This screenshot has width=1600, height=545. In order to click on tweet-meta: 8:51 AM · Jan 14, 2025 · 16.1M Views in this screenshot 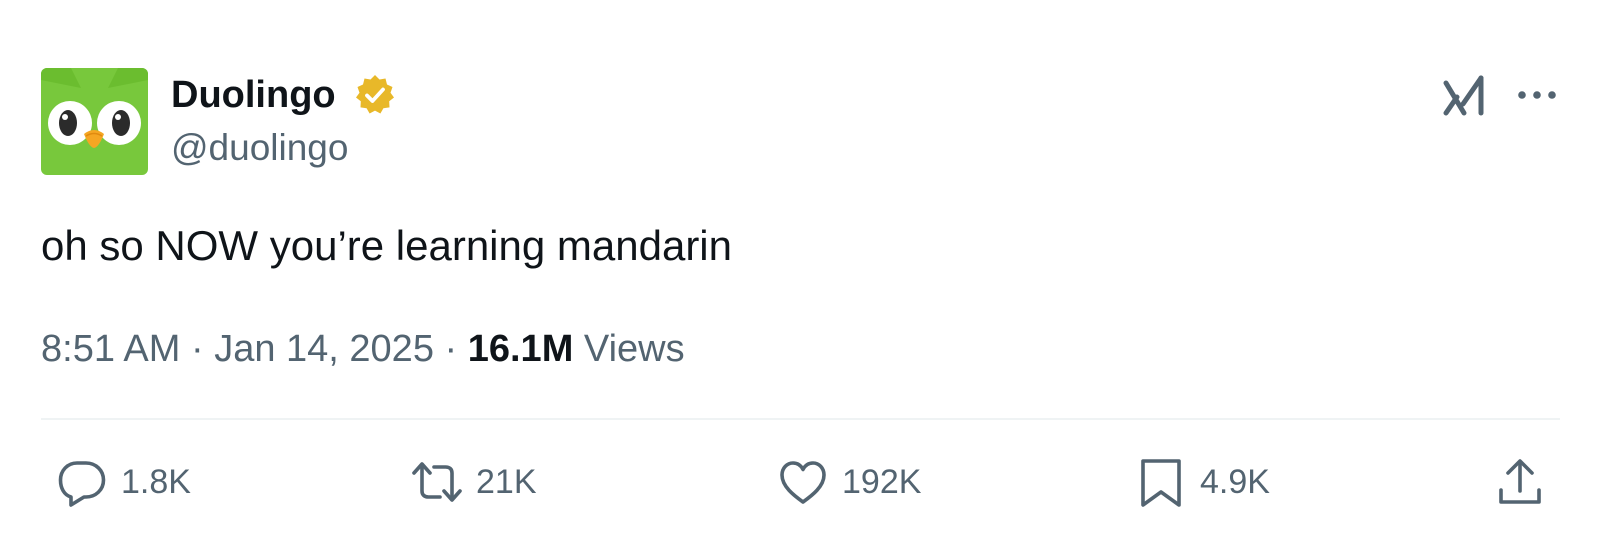, I will do `click(363, 349)`.